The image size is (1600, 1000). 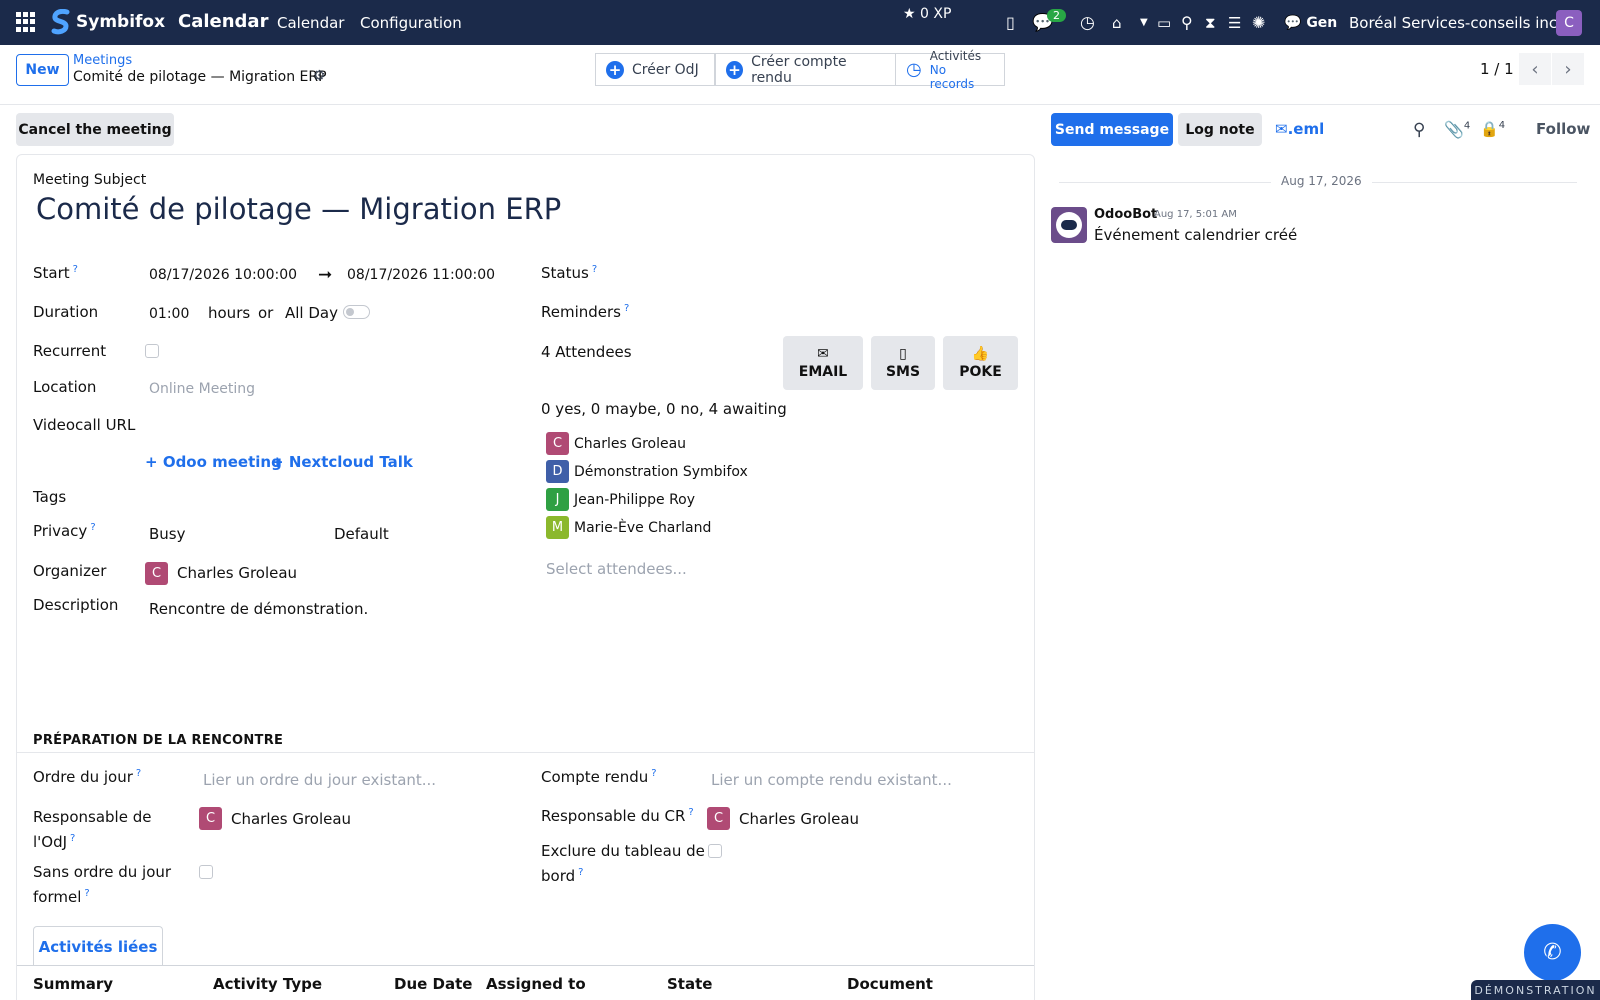 What do you see at coordinates (84, 425) in the screenshot?
I see `videocall-label: Videocall URL` at bounding box center [84, 425].